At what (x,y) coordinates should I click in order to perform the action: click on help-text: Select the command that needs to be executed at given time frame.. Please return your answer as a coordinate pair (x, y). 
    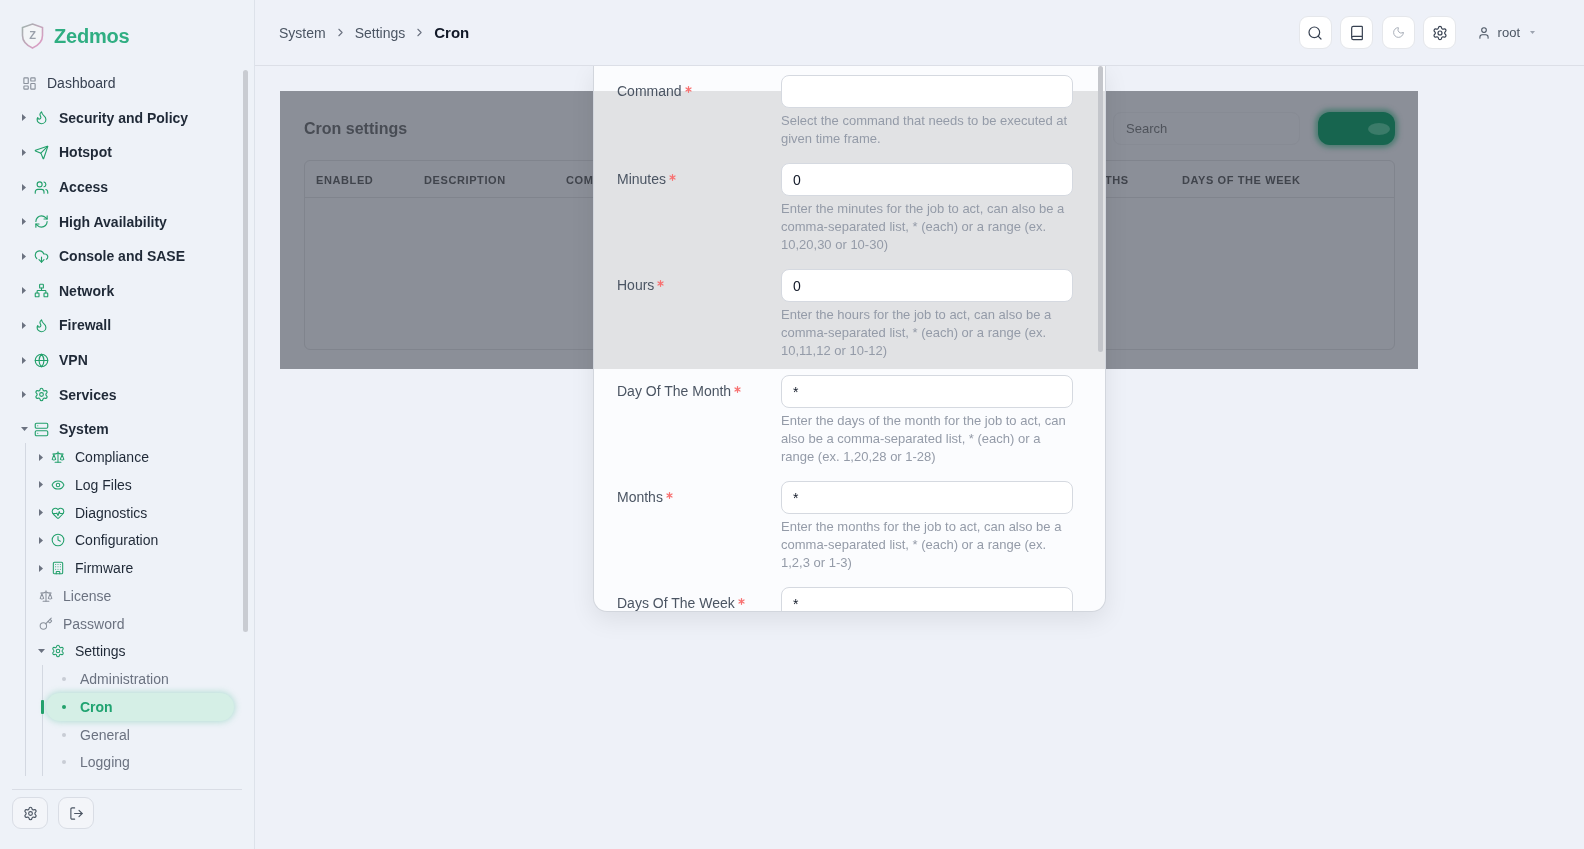
    Looking at the image, I should click on (925, 130).